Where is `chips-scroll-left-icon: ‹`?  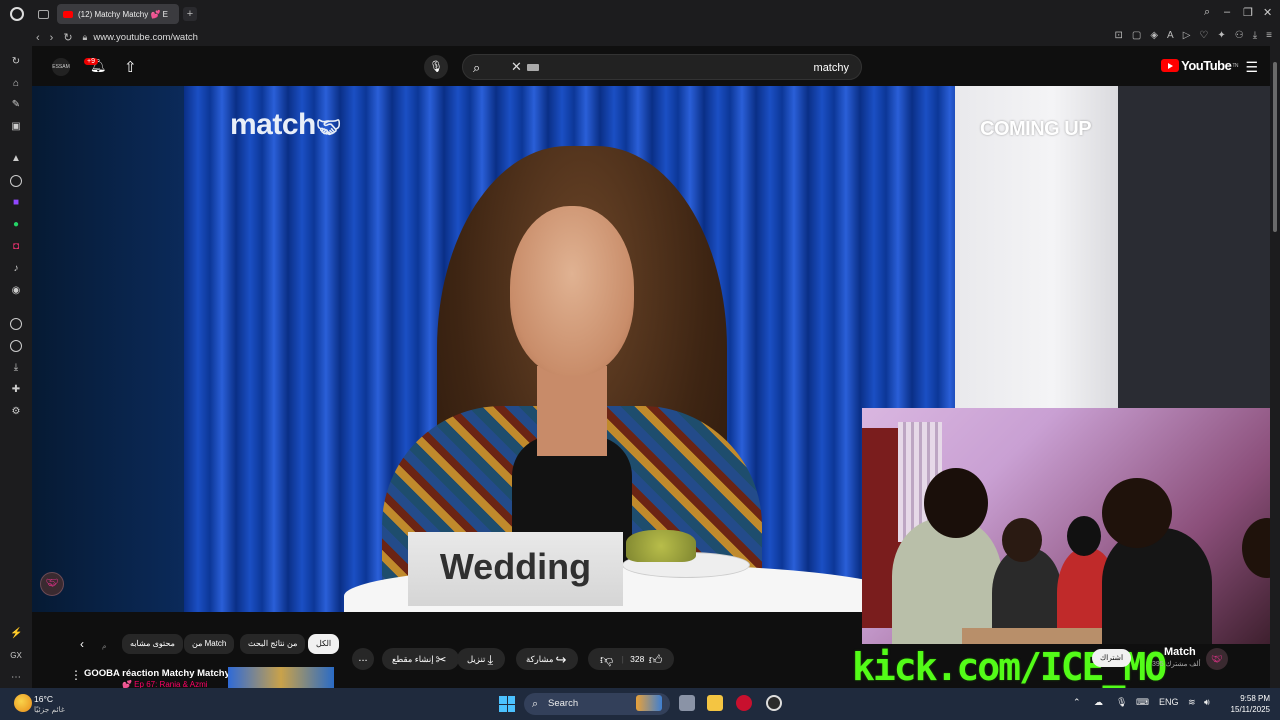
chips-scroll-left-icon: ‹ is located at coordinates (82, 644).